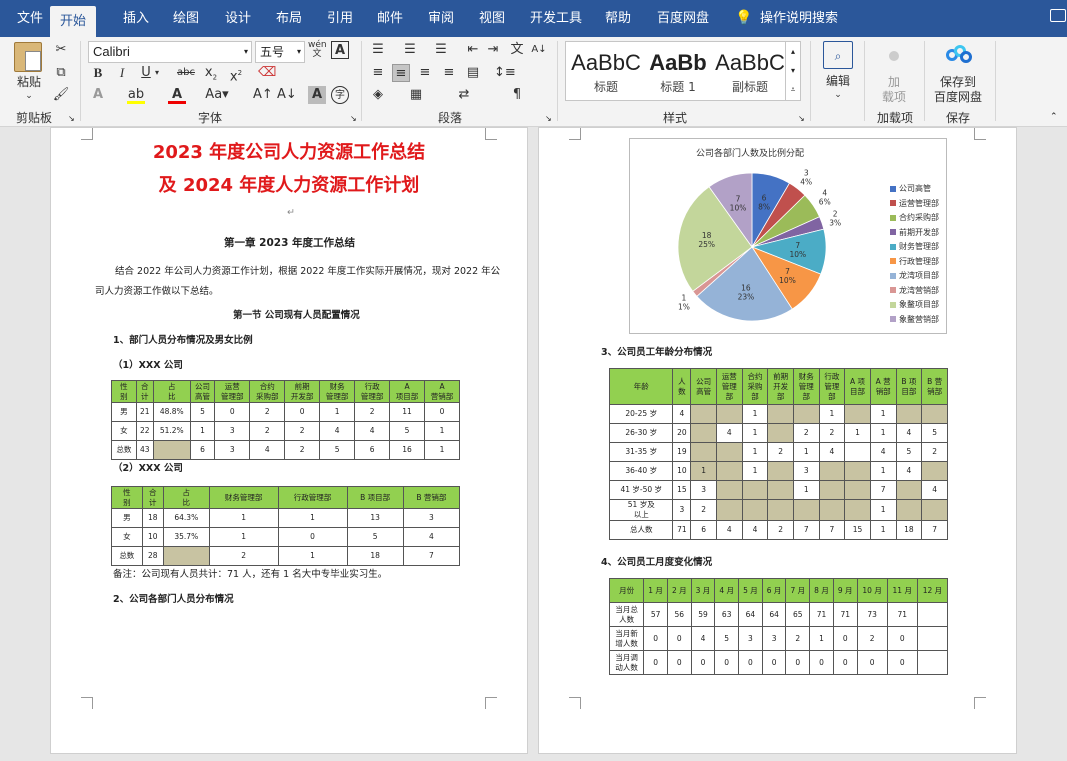 The image size is (1067, 761). I want to click on multilevel-list-icon: ☰, so click(441, 50).